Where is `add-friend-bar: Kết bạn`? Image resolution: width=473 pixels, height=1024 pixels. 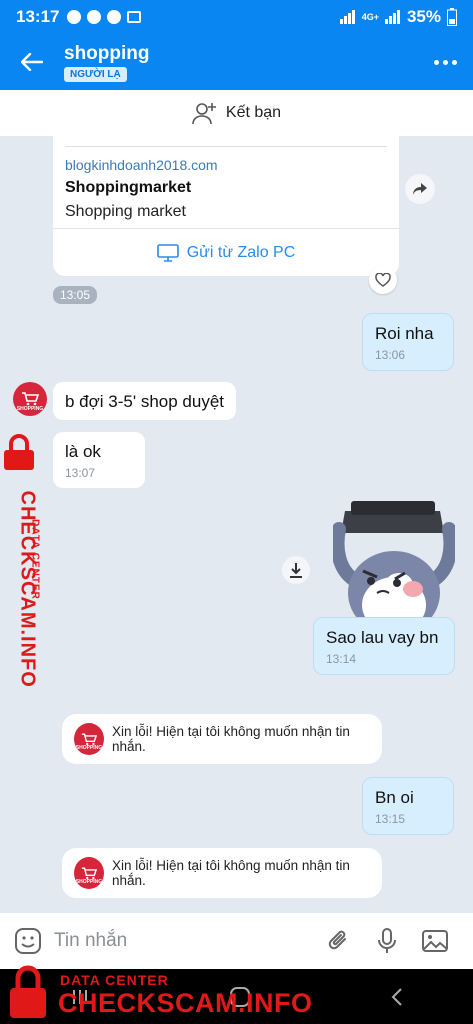
add-friend-bar: Kết bạn is located at coordinates (236, 113).